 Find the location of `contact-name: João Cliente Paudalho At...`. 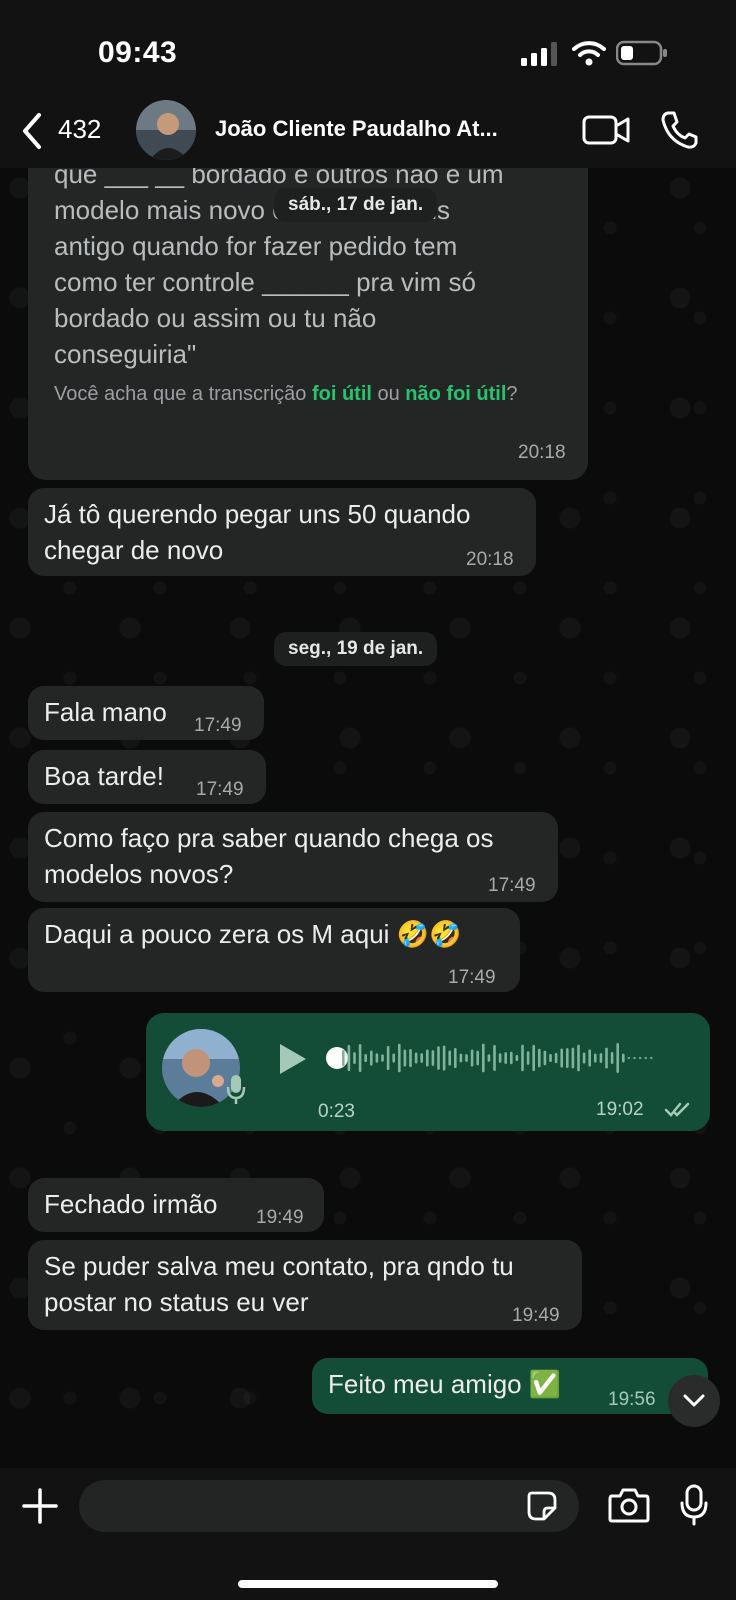

contact-name: João Cliente Paudalho At... is located at coordinates (375, 129).